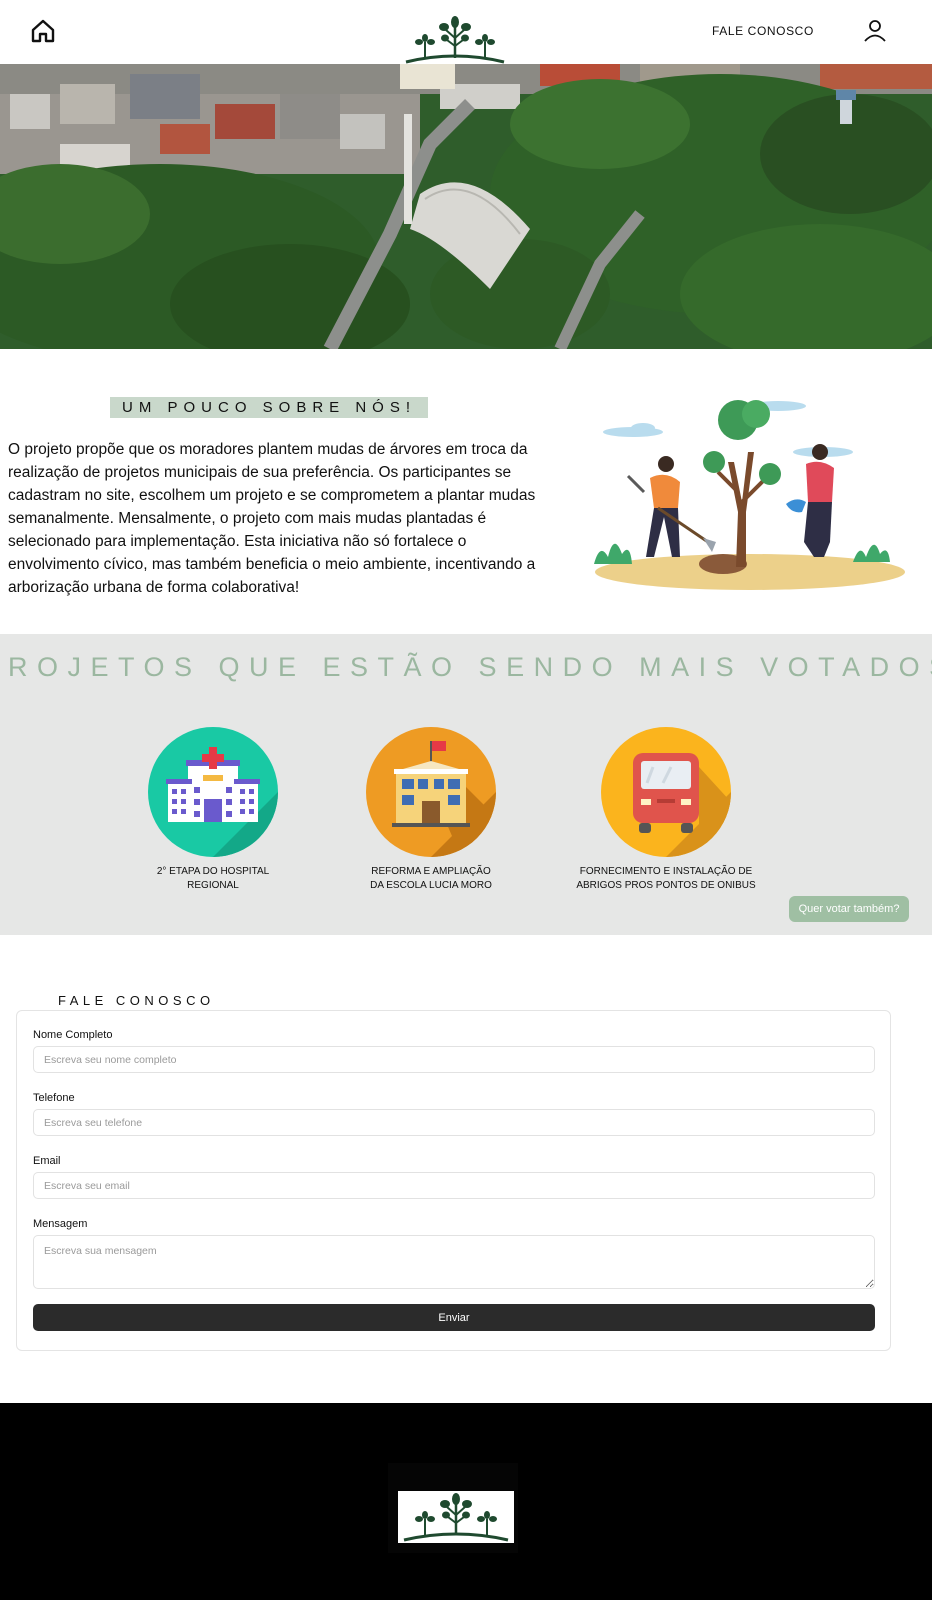 Image resolution: width=932 pixels, height=1600 pixels. What do you see at coordinates (60, 1224) in the screenshot?
I see `message-label: Mensagem` at bounding box center [60, 1224].